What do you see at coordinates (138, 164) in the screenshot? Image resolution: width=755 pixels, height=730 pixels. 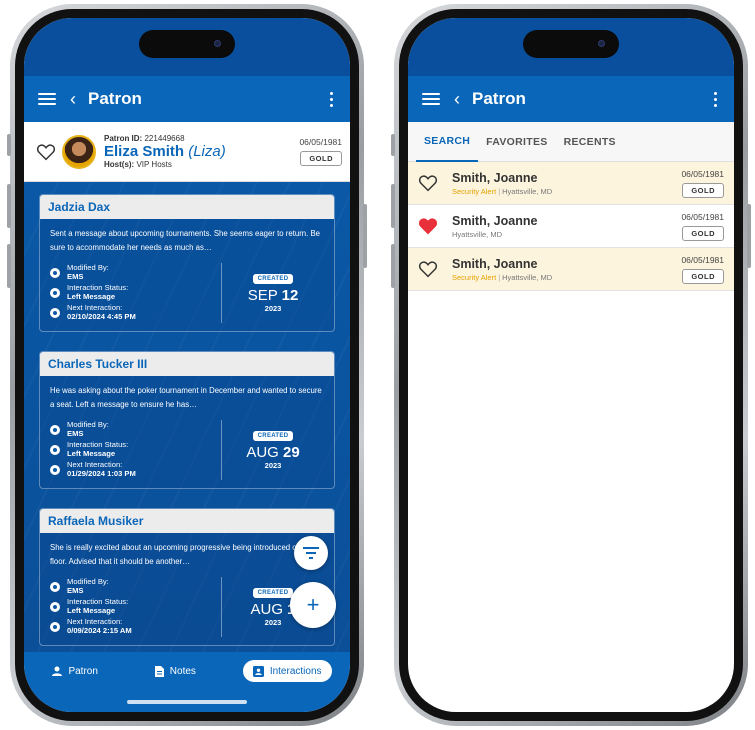 I see `patron-hosts: Host(s): VIP Hosts` at bounding box center [138, 164].